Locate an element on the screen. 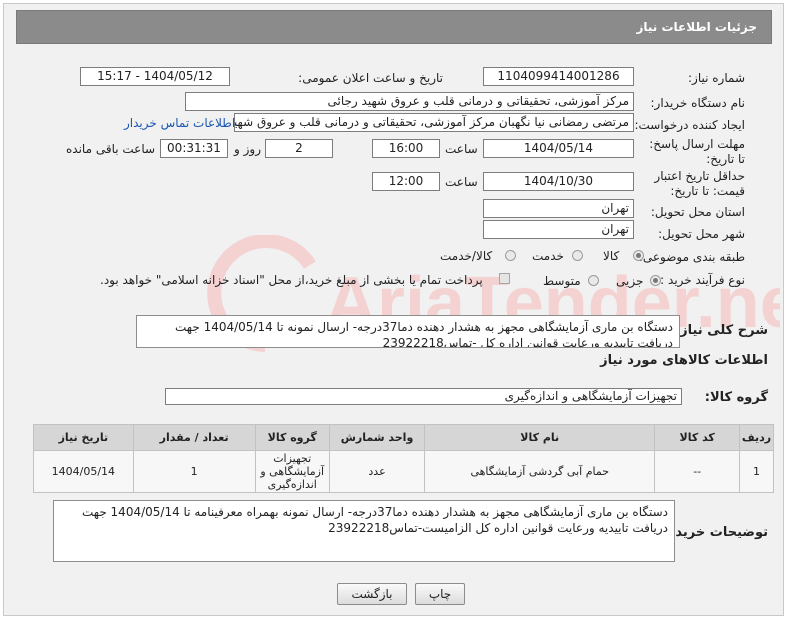  print-button: چاپ is located at coordinates (440, 594).